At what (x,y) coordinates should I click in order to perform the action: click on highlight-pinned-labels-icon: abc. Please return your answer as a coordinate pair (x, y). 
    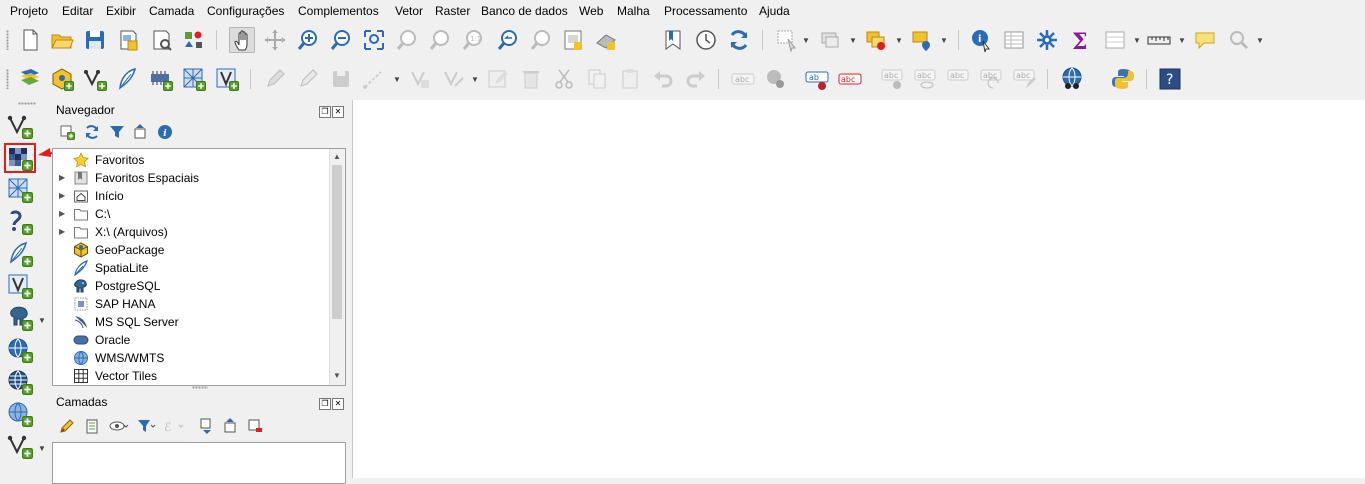
    Looking at the image, I should click on (893, 79).